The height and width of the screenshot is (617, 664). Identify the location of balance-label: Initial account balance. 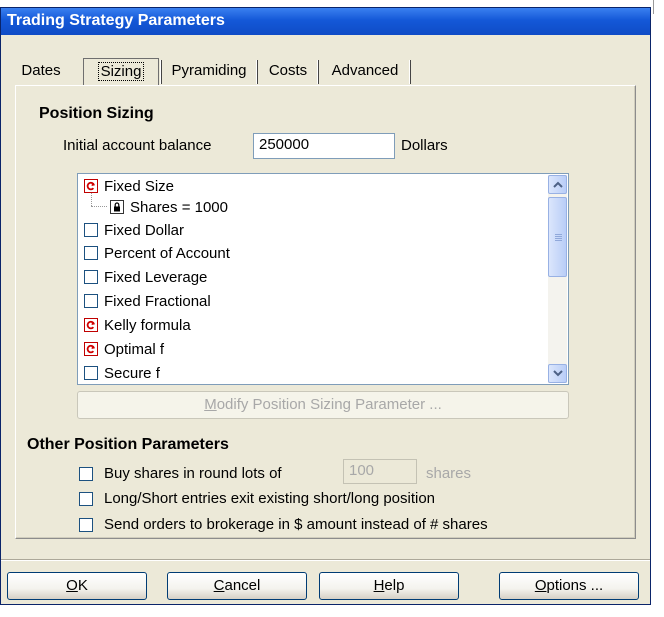
(137, 145).